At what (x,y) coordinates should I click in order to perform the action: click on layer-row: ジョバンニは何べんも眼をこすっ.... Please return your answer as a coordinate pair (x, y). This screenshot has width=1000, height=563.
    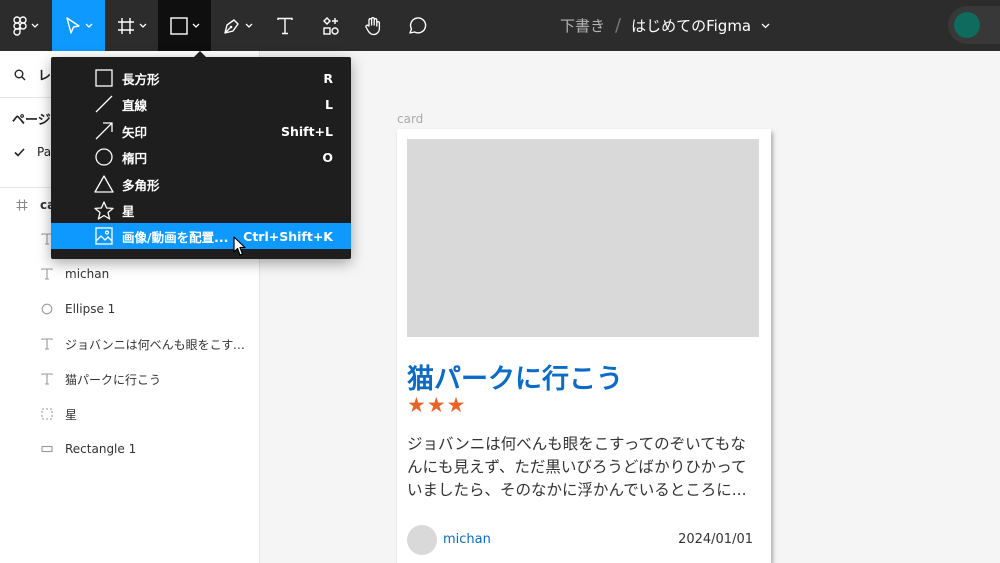
    Looking at the image, I should click on (130, 344).